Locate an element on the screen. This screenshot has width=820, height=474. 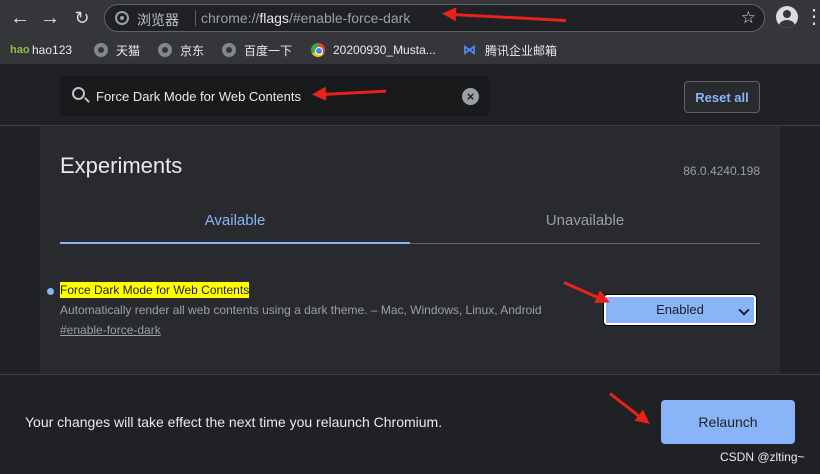
bookmark-tmall: 天猫 is located at coordinates (117, 50).